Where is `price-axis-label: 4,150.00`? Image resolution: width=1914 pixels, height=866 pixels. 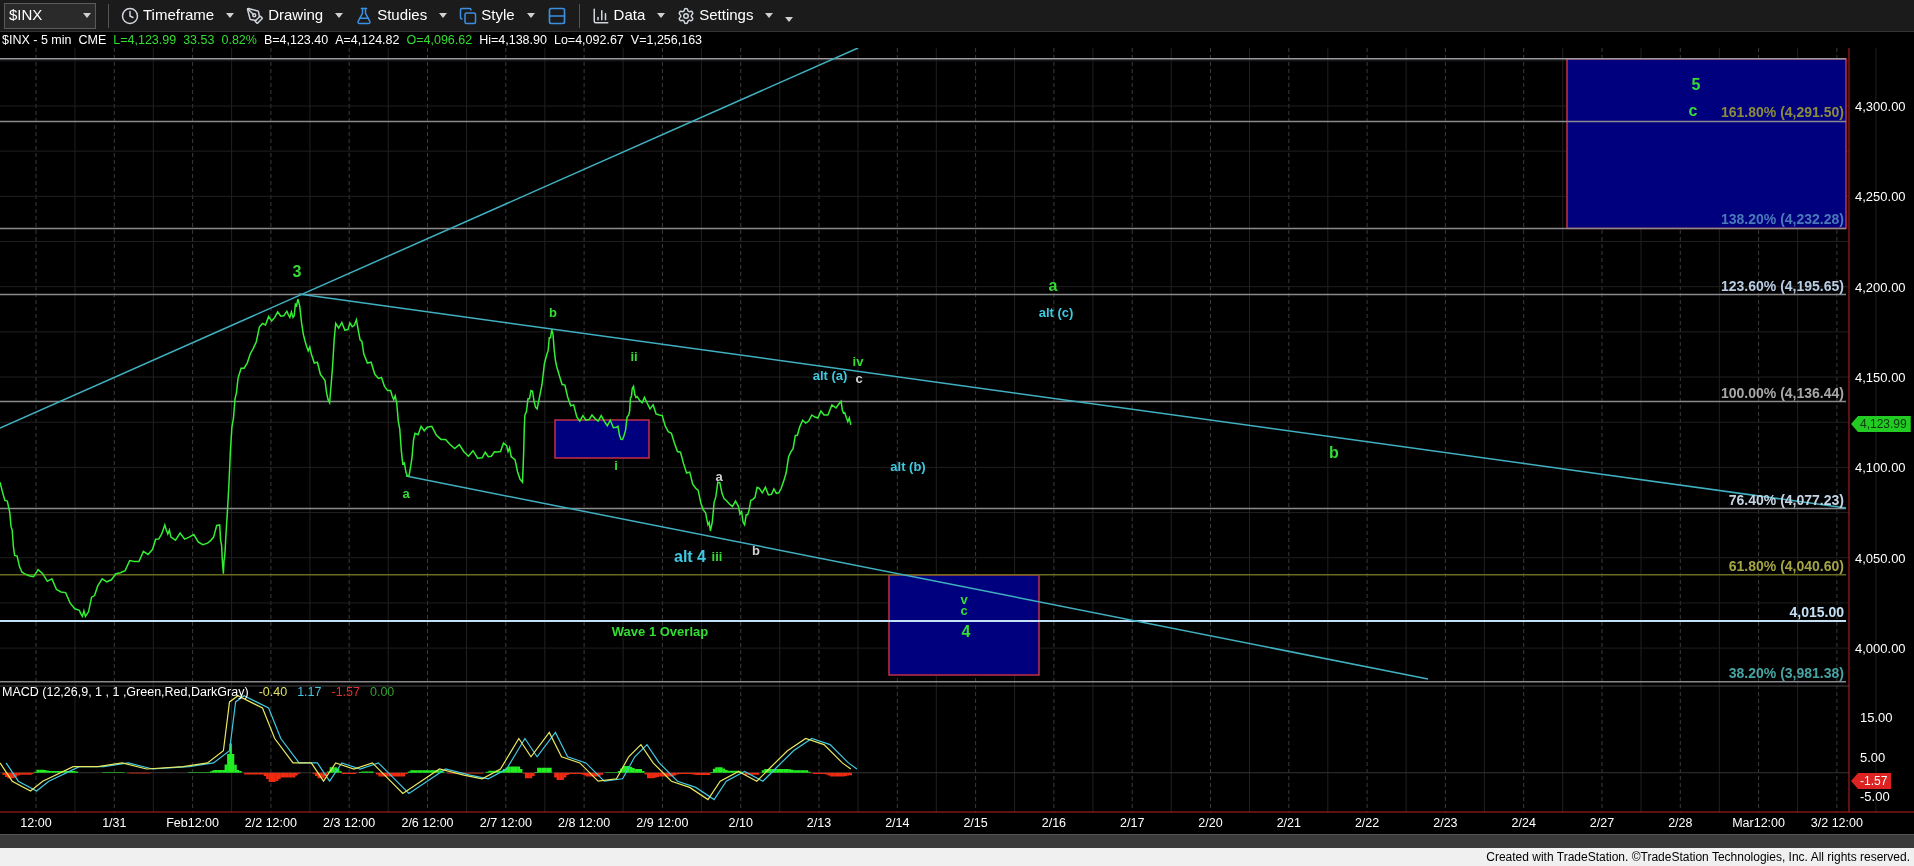 price-axis-label: 4,150.00 is located at coordinates (1880, 377).